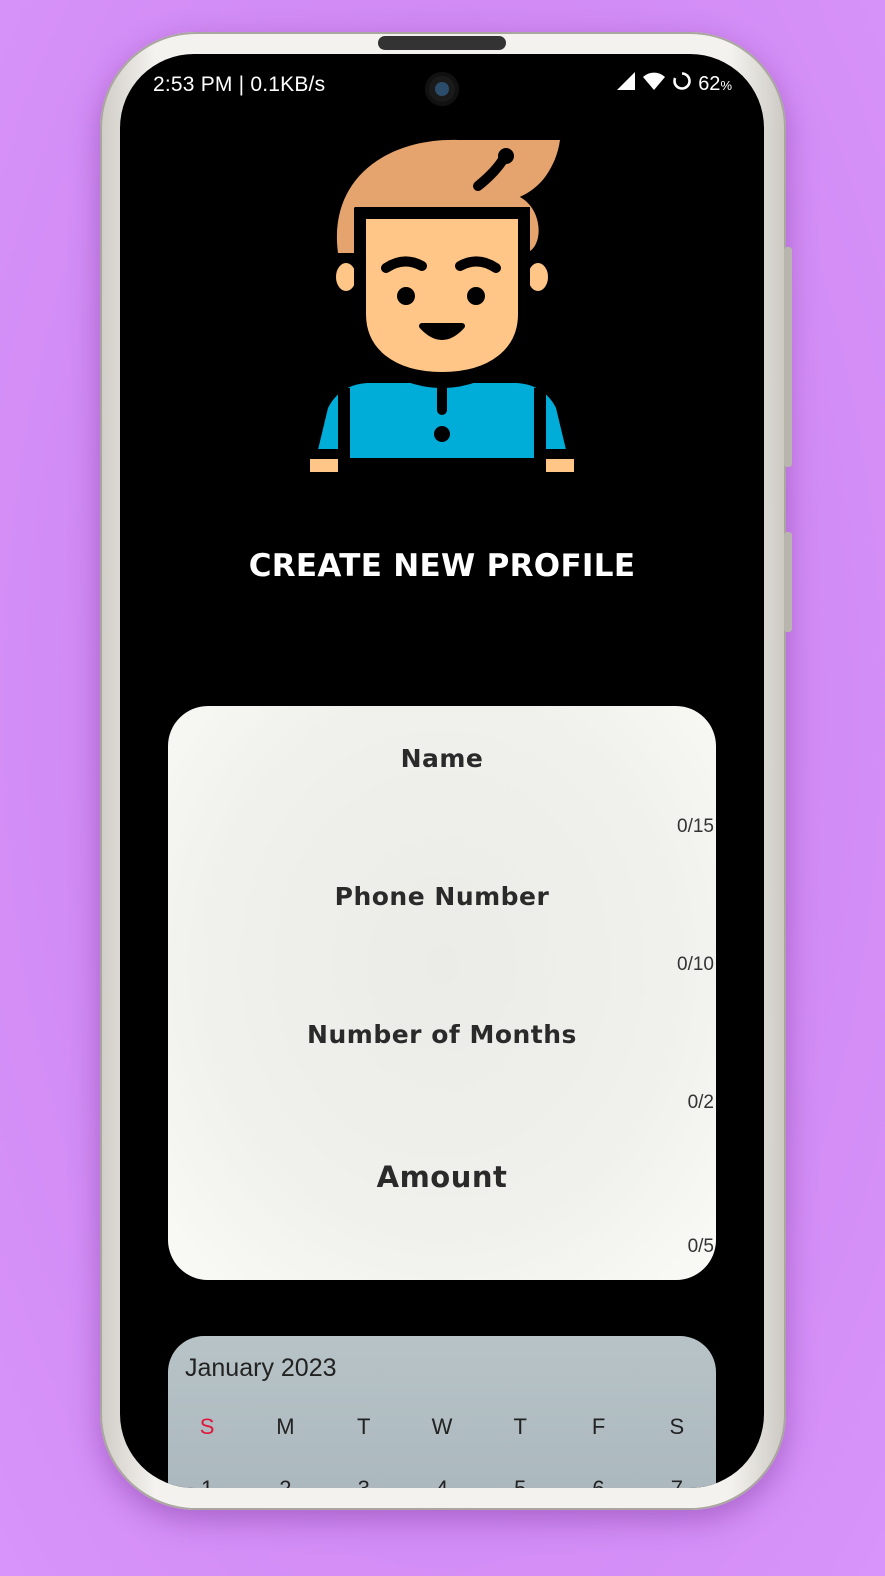  I want to click on calendar-date: 3, so click(364, 1482).